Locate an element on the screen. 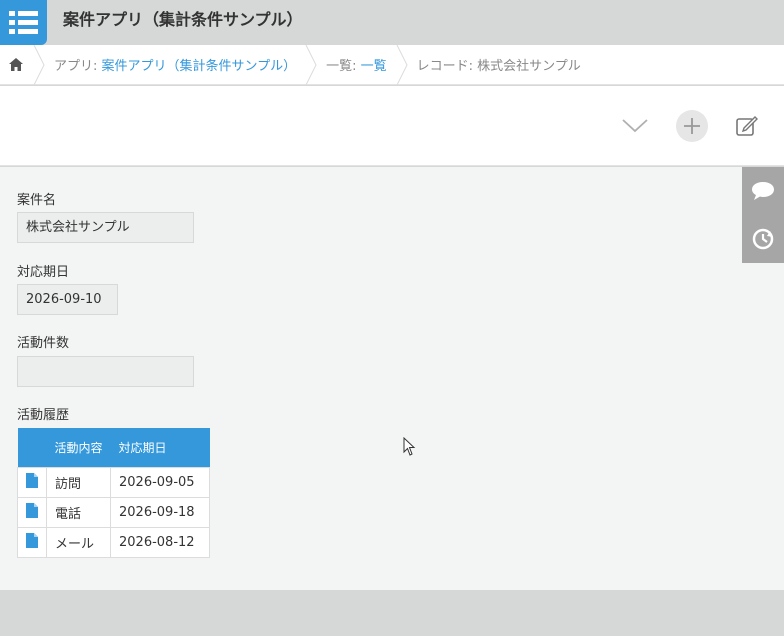  table-row: 電話 2026-09-18 is located at coordinates (113, 512).